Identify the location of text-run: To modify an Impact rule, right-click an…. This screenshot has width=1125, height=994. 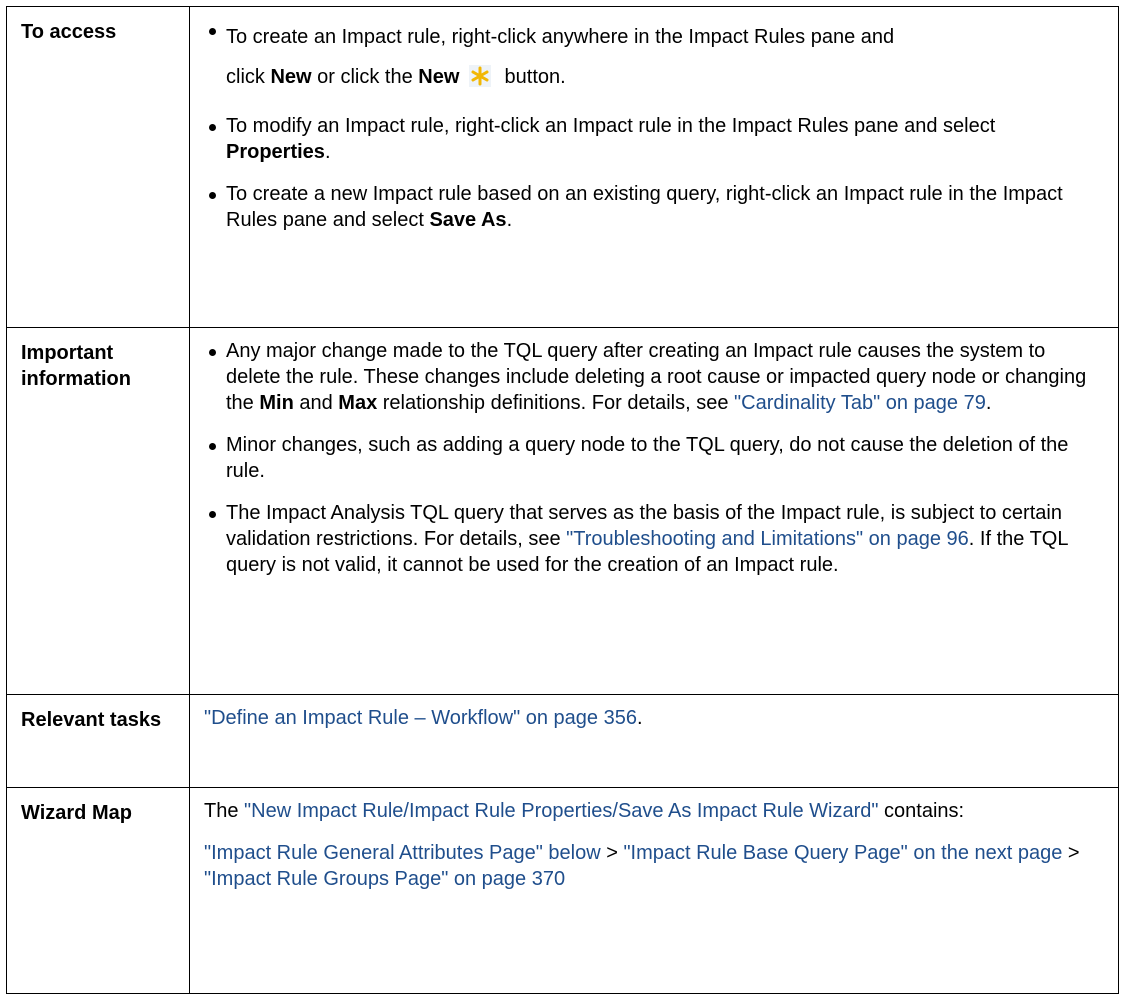
(611, 126).